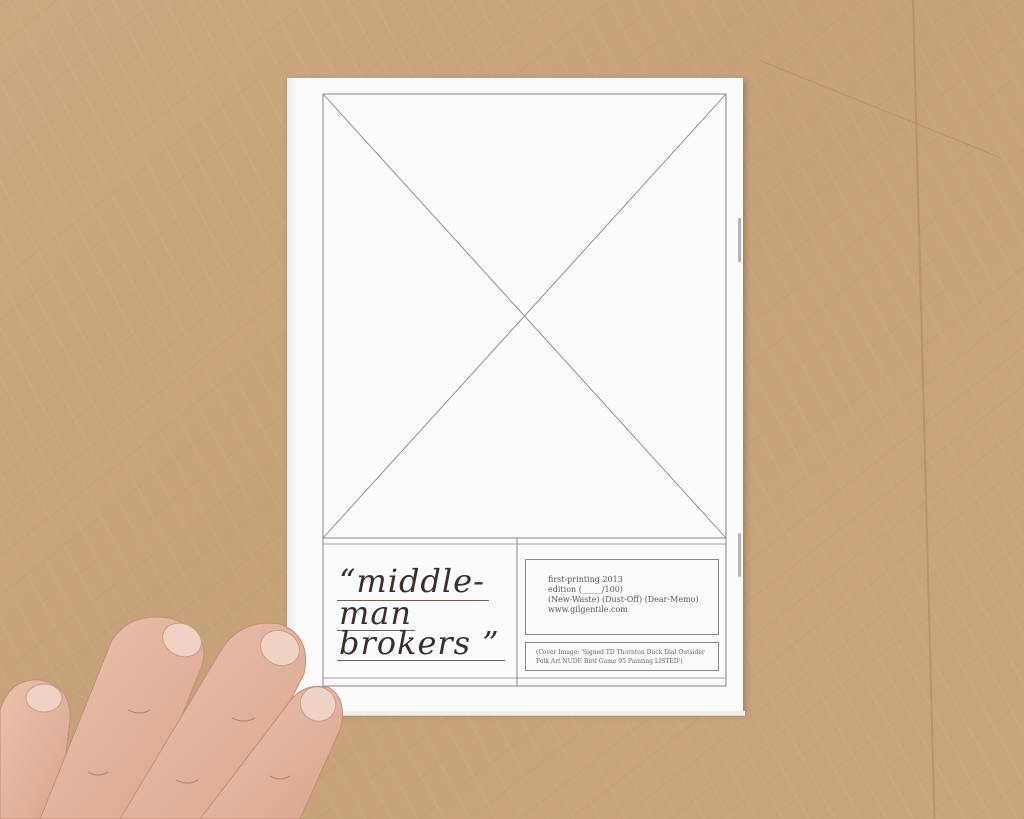 This screenshot has height=819, width=1024. Describe the element at coordinates (585, 579) in the screenshot. I see `info-line: first-printing 2013` at that location.